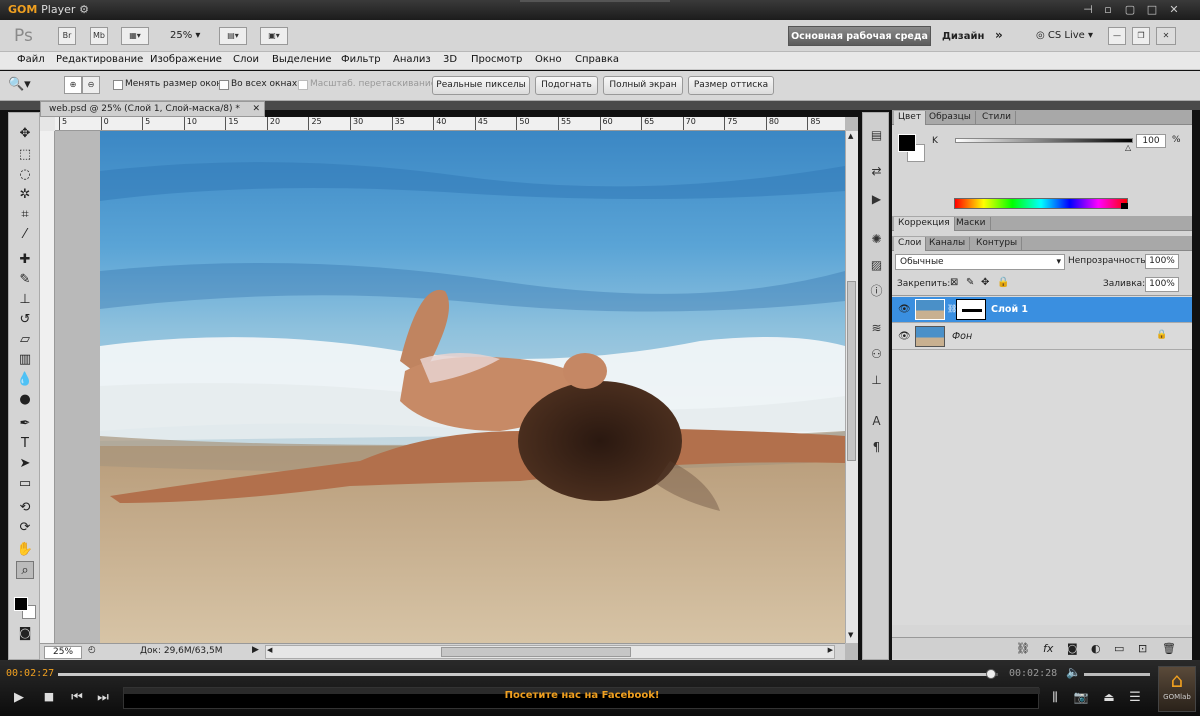 The width and height of the screenshot is (1200, 716). Describe the element at coordinates (25, 340) in the screenshot. I see `eraser-tool-icon: ▱` at that location.